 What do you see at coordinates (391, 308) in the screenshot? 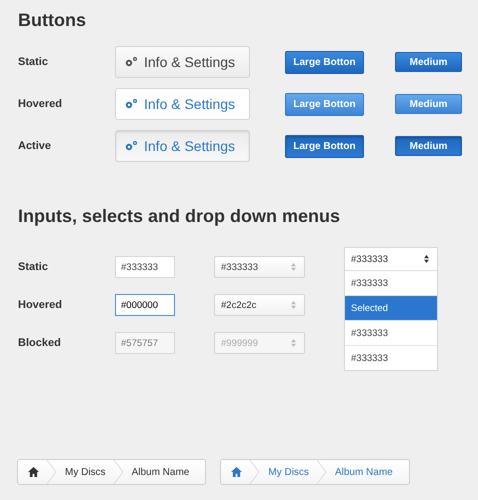
I see `dropdown-option: Selected` at bounding box center [391, 308].